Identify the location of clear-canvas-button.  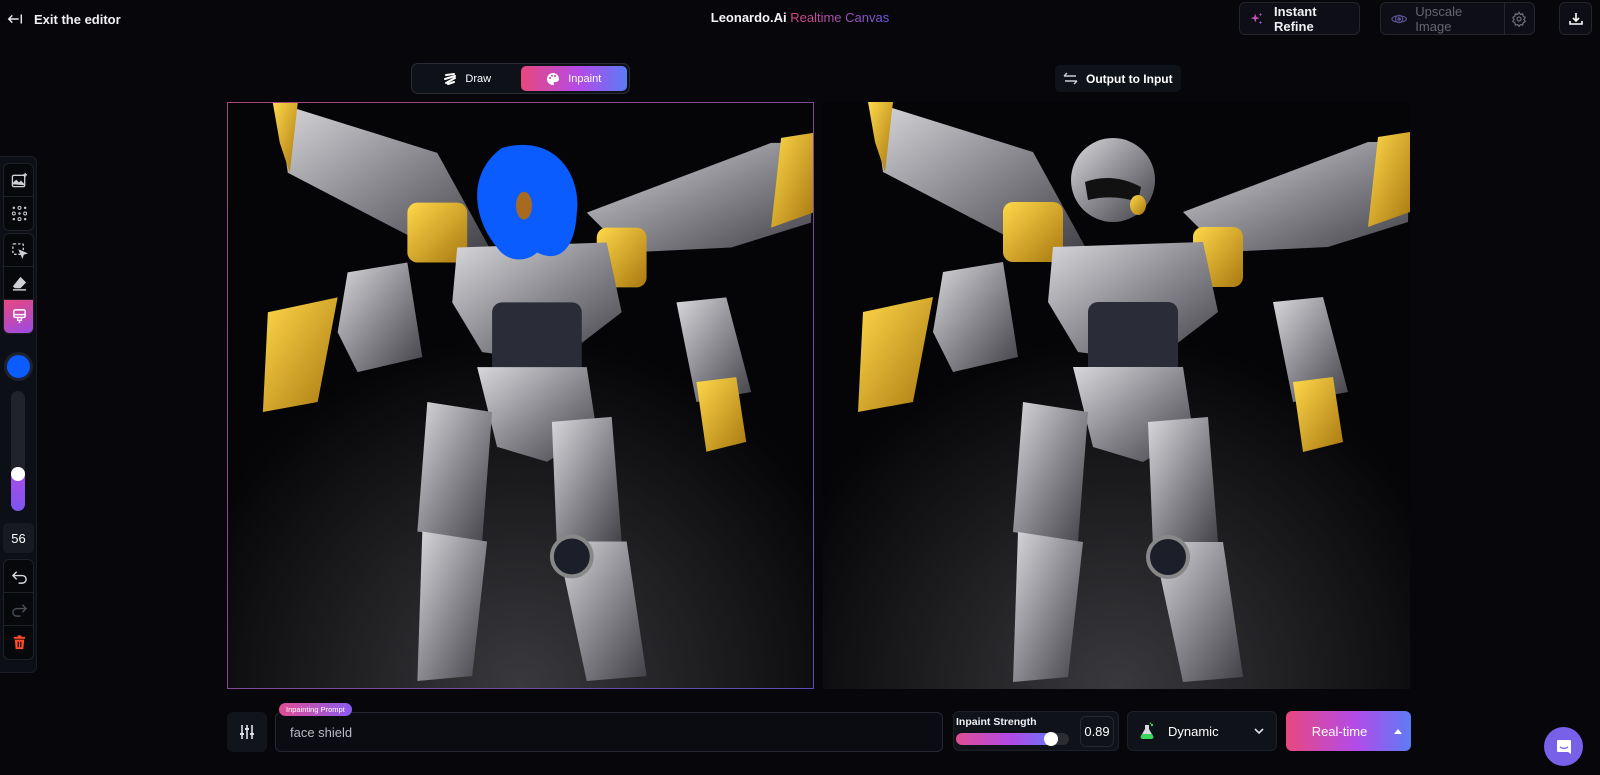
(18, 642).